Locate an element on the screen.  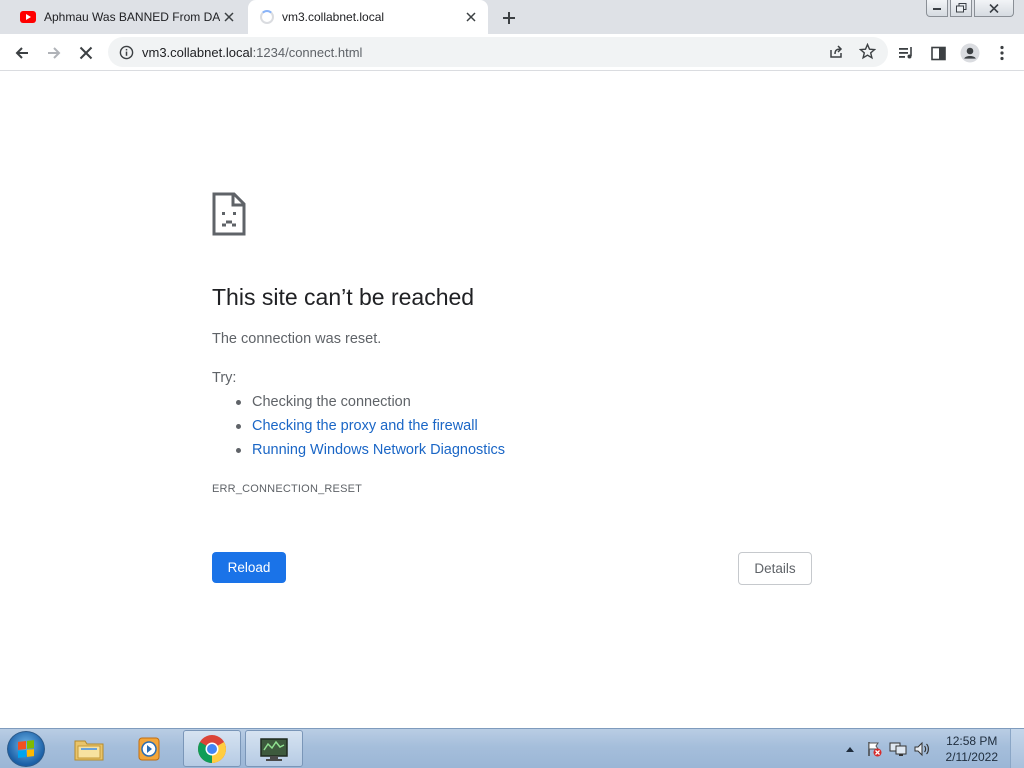
more-vert-icon is located at coordinates (1002, 53).